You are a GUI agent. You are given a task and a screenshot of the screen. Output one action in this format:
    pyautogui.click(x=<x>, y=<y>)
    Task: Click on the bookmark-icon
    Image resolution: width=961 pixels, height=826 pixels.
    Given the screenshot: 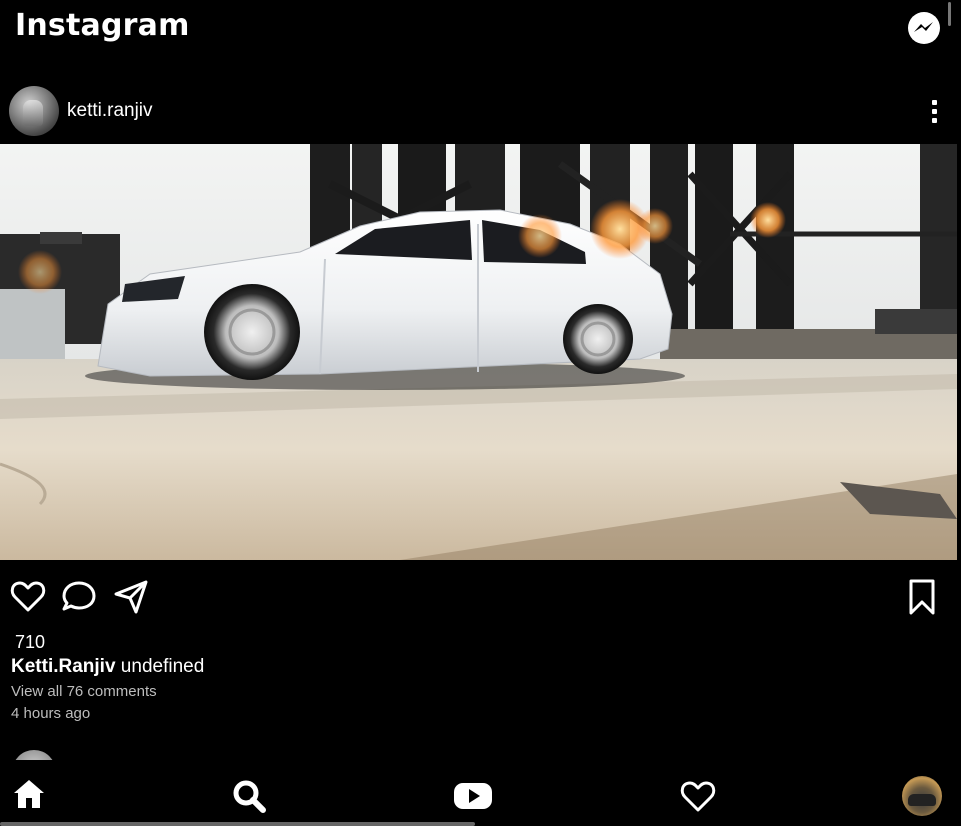 What is the action you would take?
    pyautogui.click(x=922, y=597)
    